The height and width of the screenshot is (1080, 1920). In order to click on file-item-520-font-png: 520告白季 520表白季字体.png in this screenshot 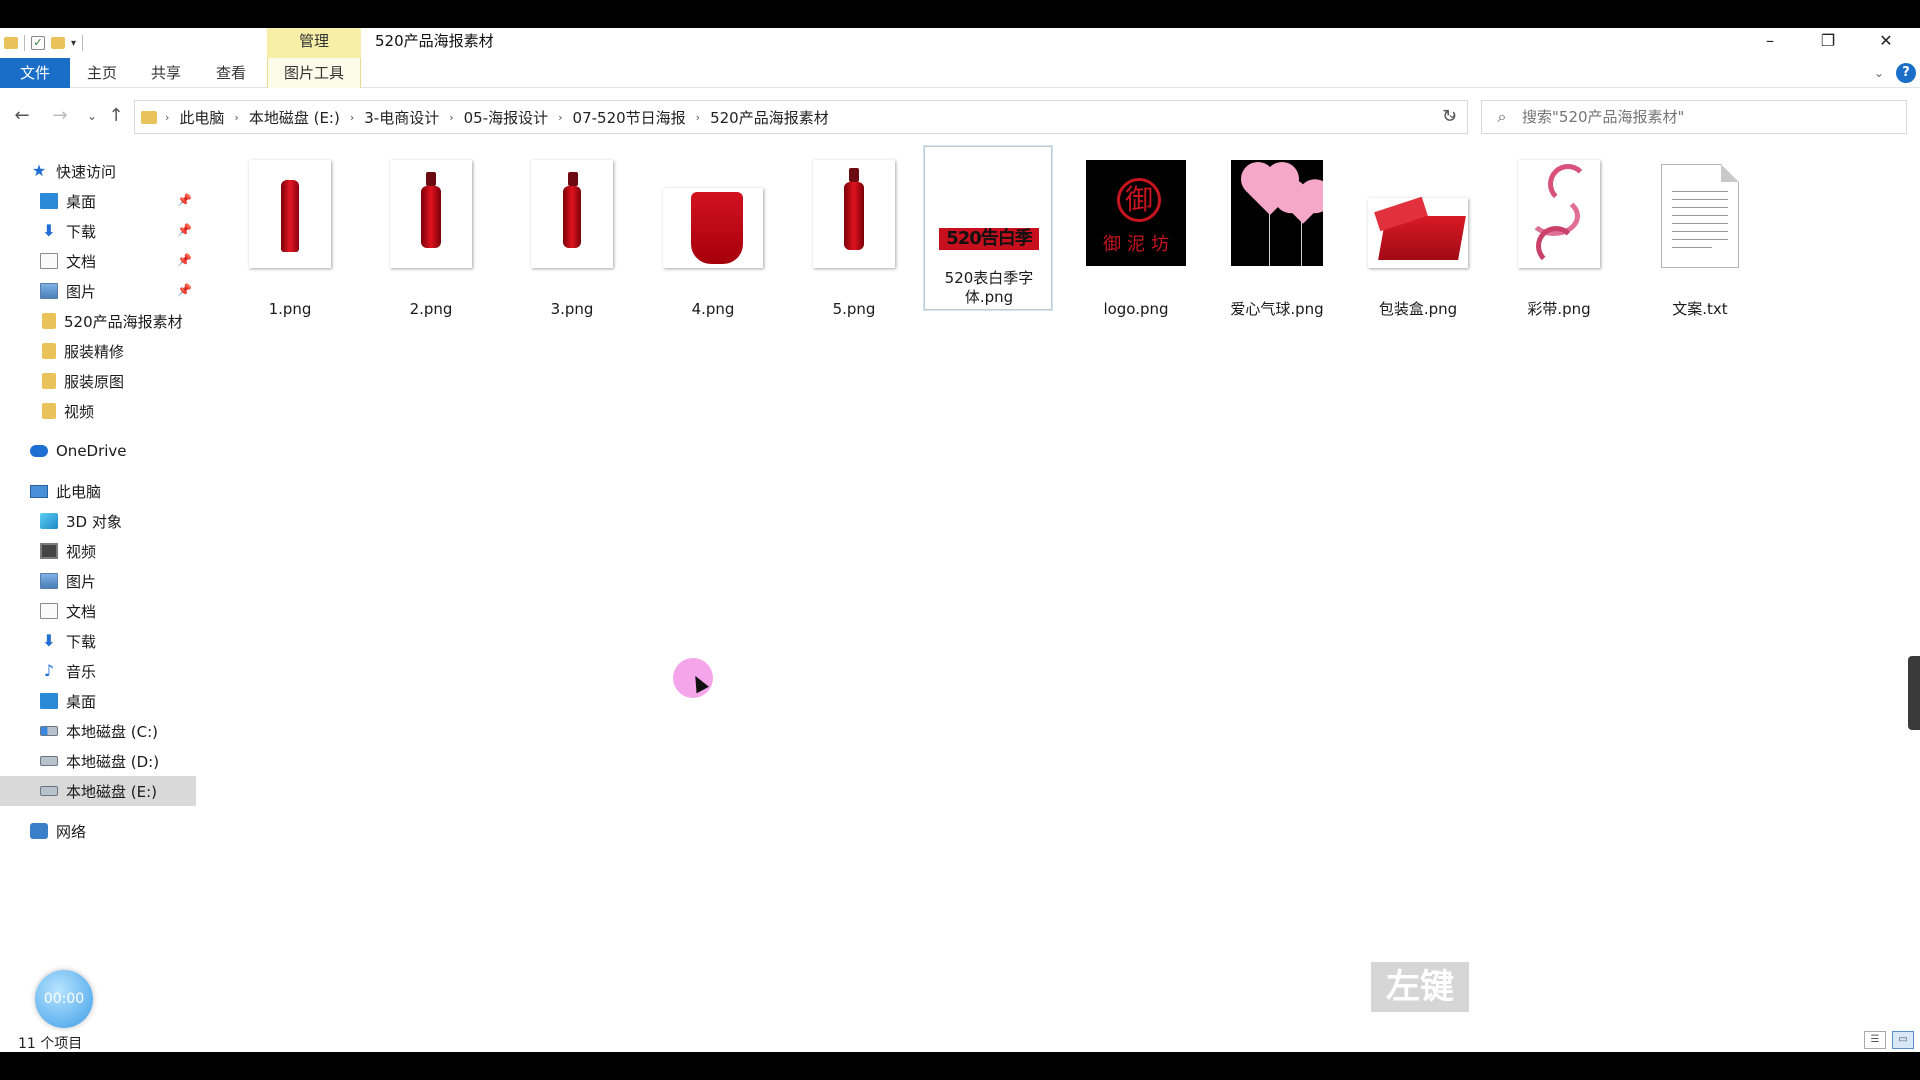, I will do `click(988, 228)`.